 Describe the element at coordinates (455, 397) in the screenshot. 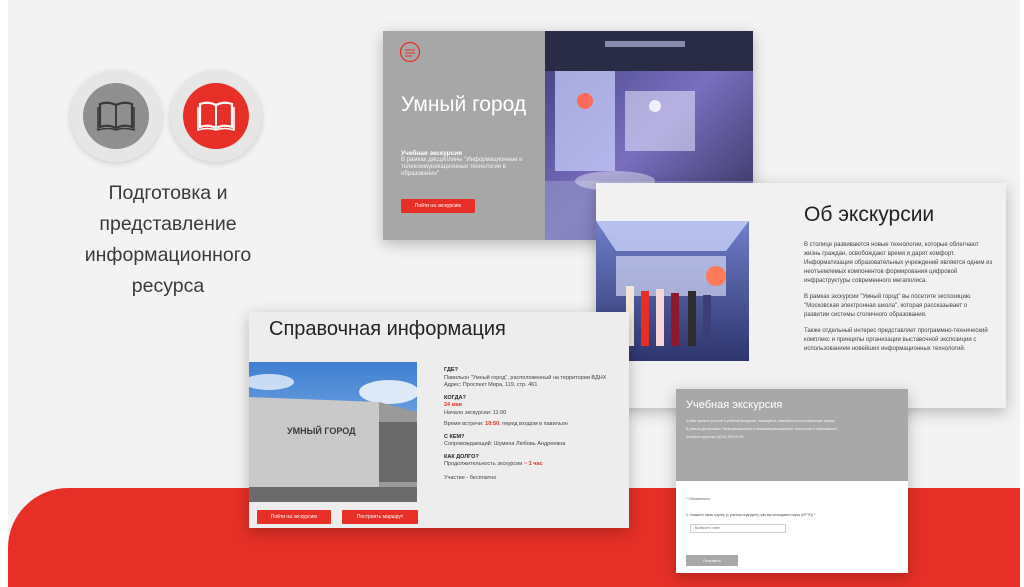

I see `when-question: КОГДА?` at that location.